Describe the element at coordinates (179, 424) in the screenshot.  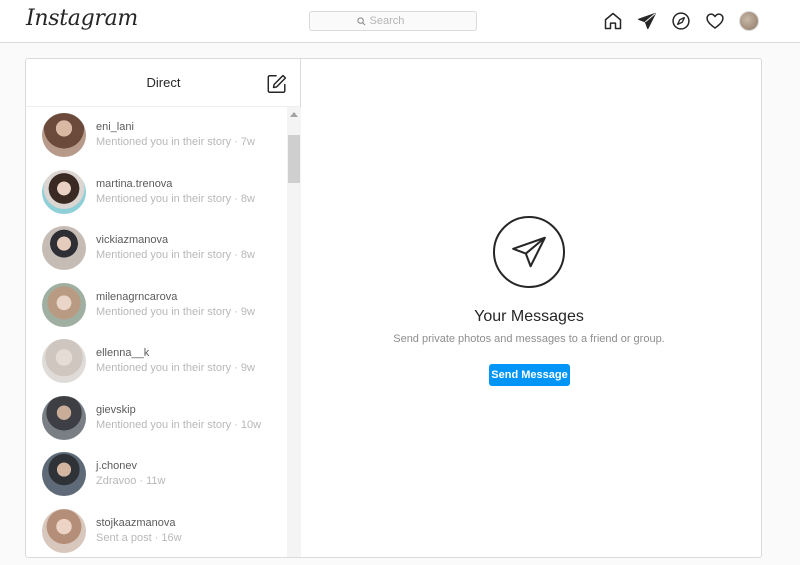
I see `thread-preview: Mentioned you in their story · 10w` at that location.